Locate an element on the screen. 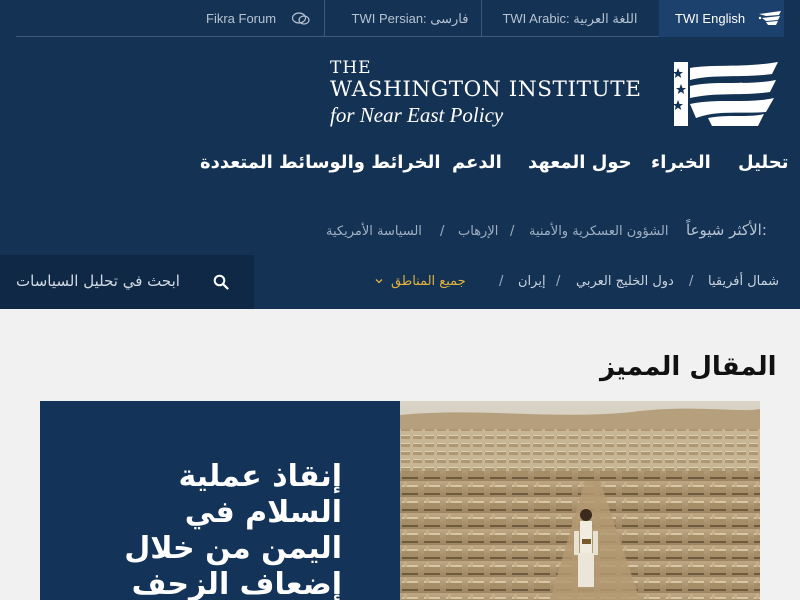 The height and width of the screenshot is (600, 800). featured-article-image is located at coordinates (580, 500).